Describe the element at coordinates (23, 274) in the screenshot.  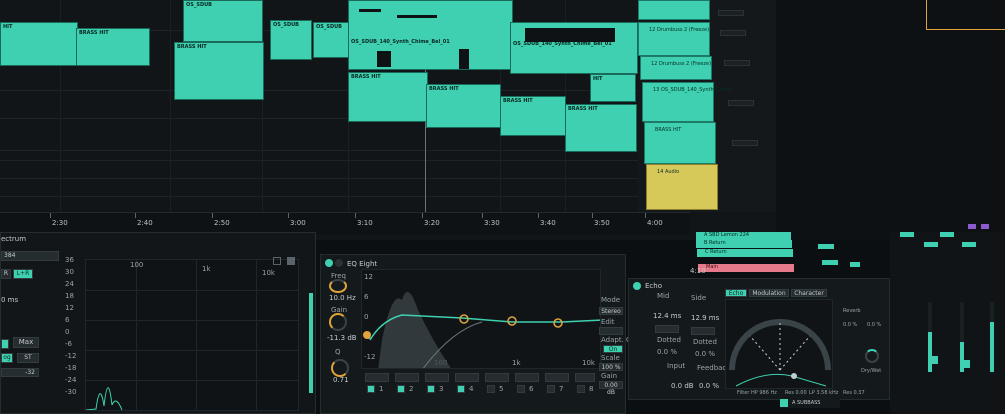
I see `channel-button: L+R` at that location.